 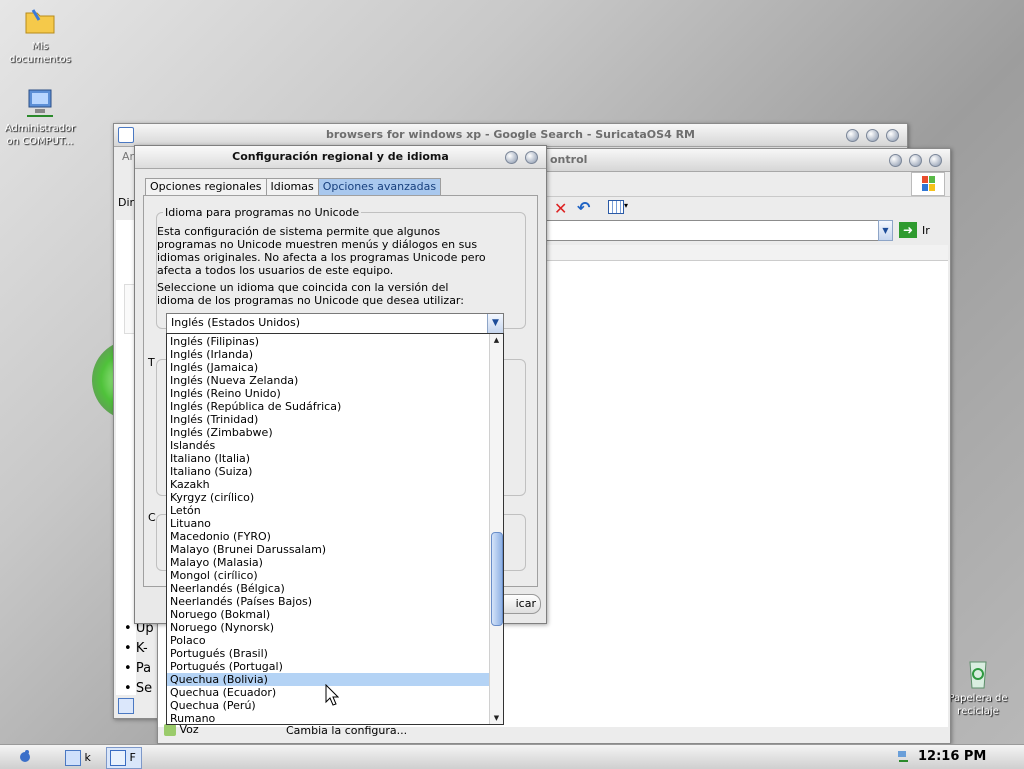 What do you see at coordinates (206, 186) in the screenshot?
I see `tab-opciones-regionales: Opciones regionales` at bounding box center [206, 186].